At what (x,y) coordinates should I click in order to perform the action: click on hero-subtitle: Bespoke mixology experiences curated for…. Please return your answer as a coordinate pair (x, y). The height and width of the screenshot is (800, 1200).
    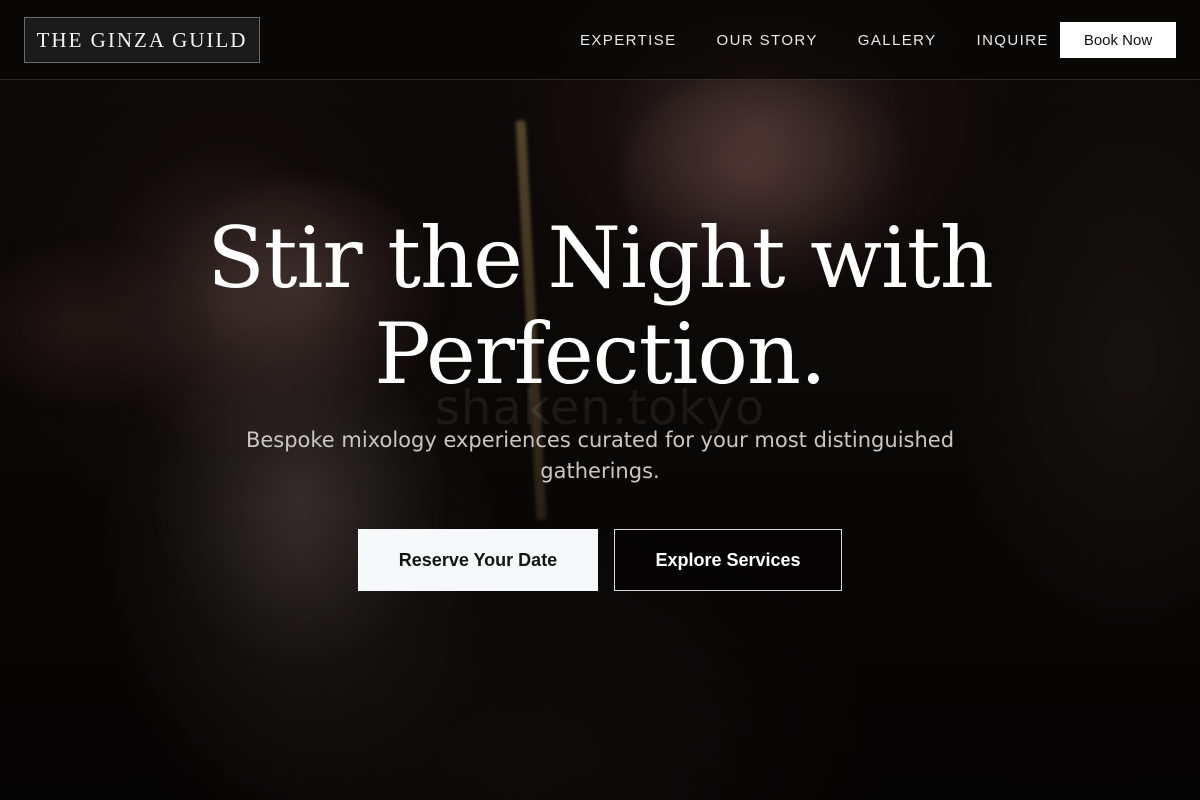
    Looking at the image, I should click on (600, 455).